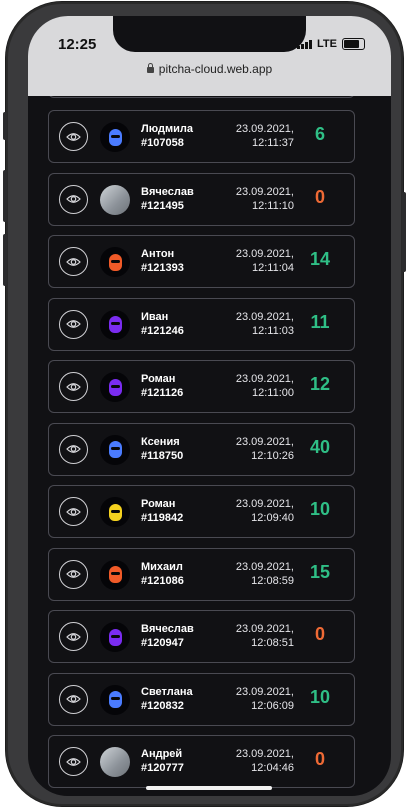  What do you see at coordinates (162, 761) in the screenshot?
I see `participant-name: Андрей #120777` at bounding box center [162, 761].